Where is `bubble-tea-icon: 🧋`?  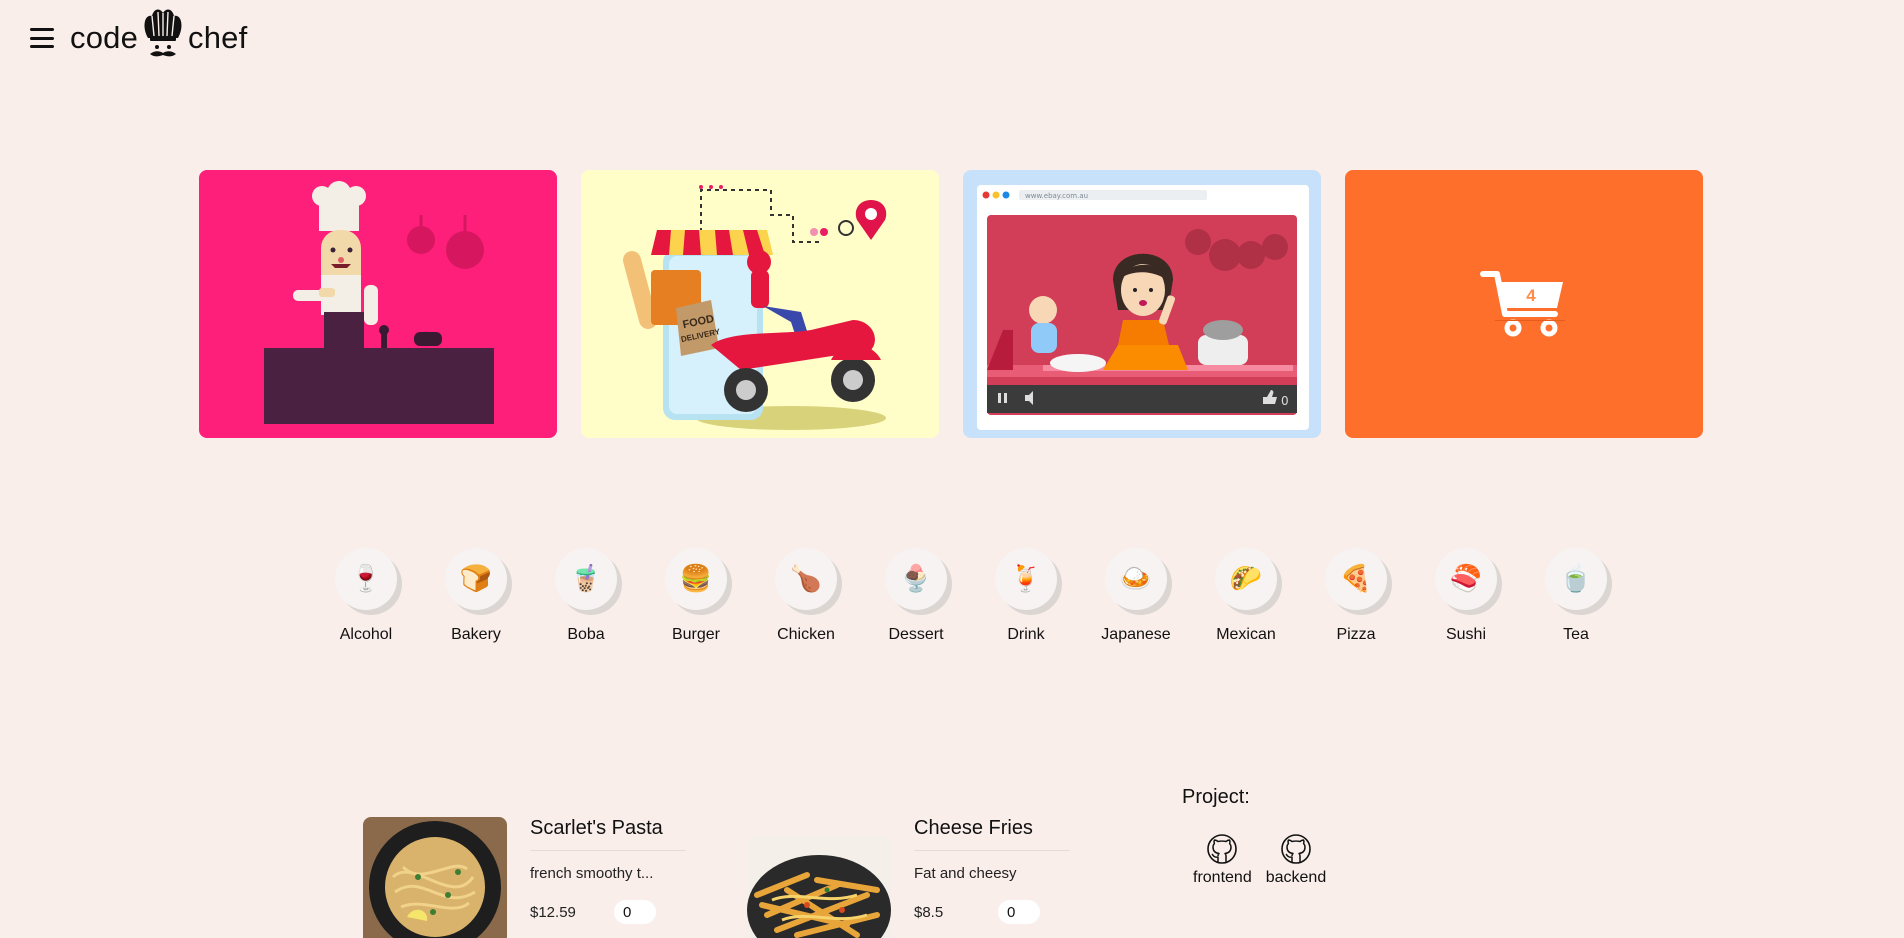
bubble-tea-icon: 🧋 is located at coordinates (586, 579).